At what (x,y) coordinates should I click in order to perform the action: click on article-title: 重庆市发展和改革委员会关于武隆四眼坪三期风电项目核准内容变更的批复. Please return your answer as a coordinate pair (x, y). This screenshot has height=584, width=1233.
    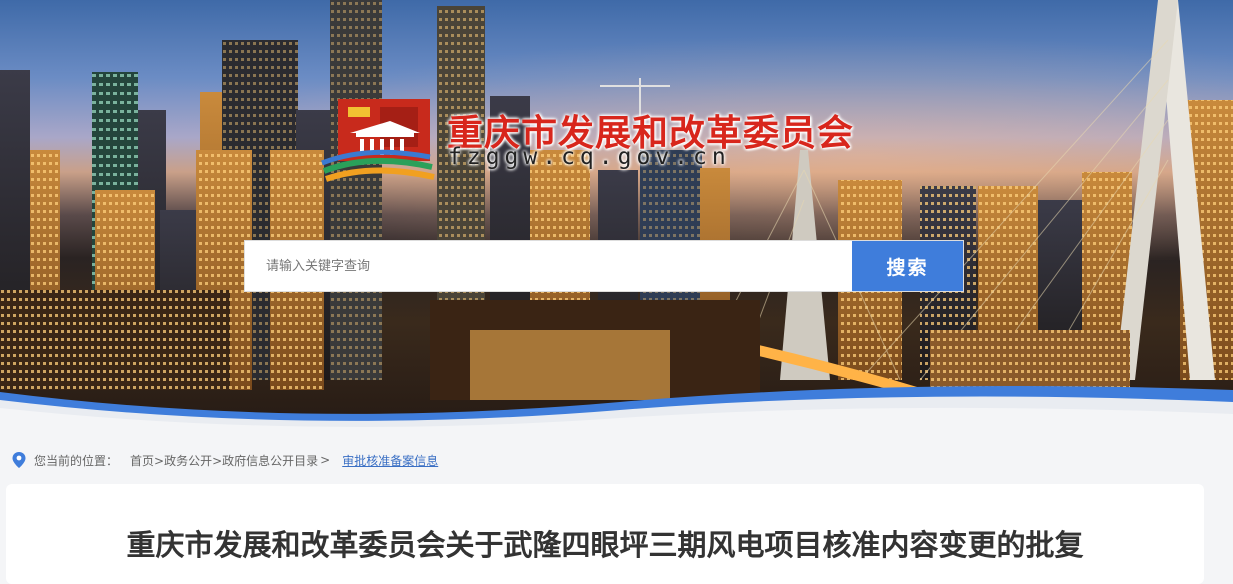
    Looking at the image, I should click on (605, 545).